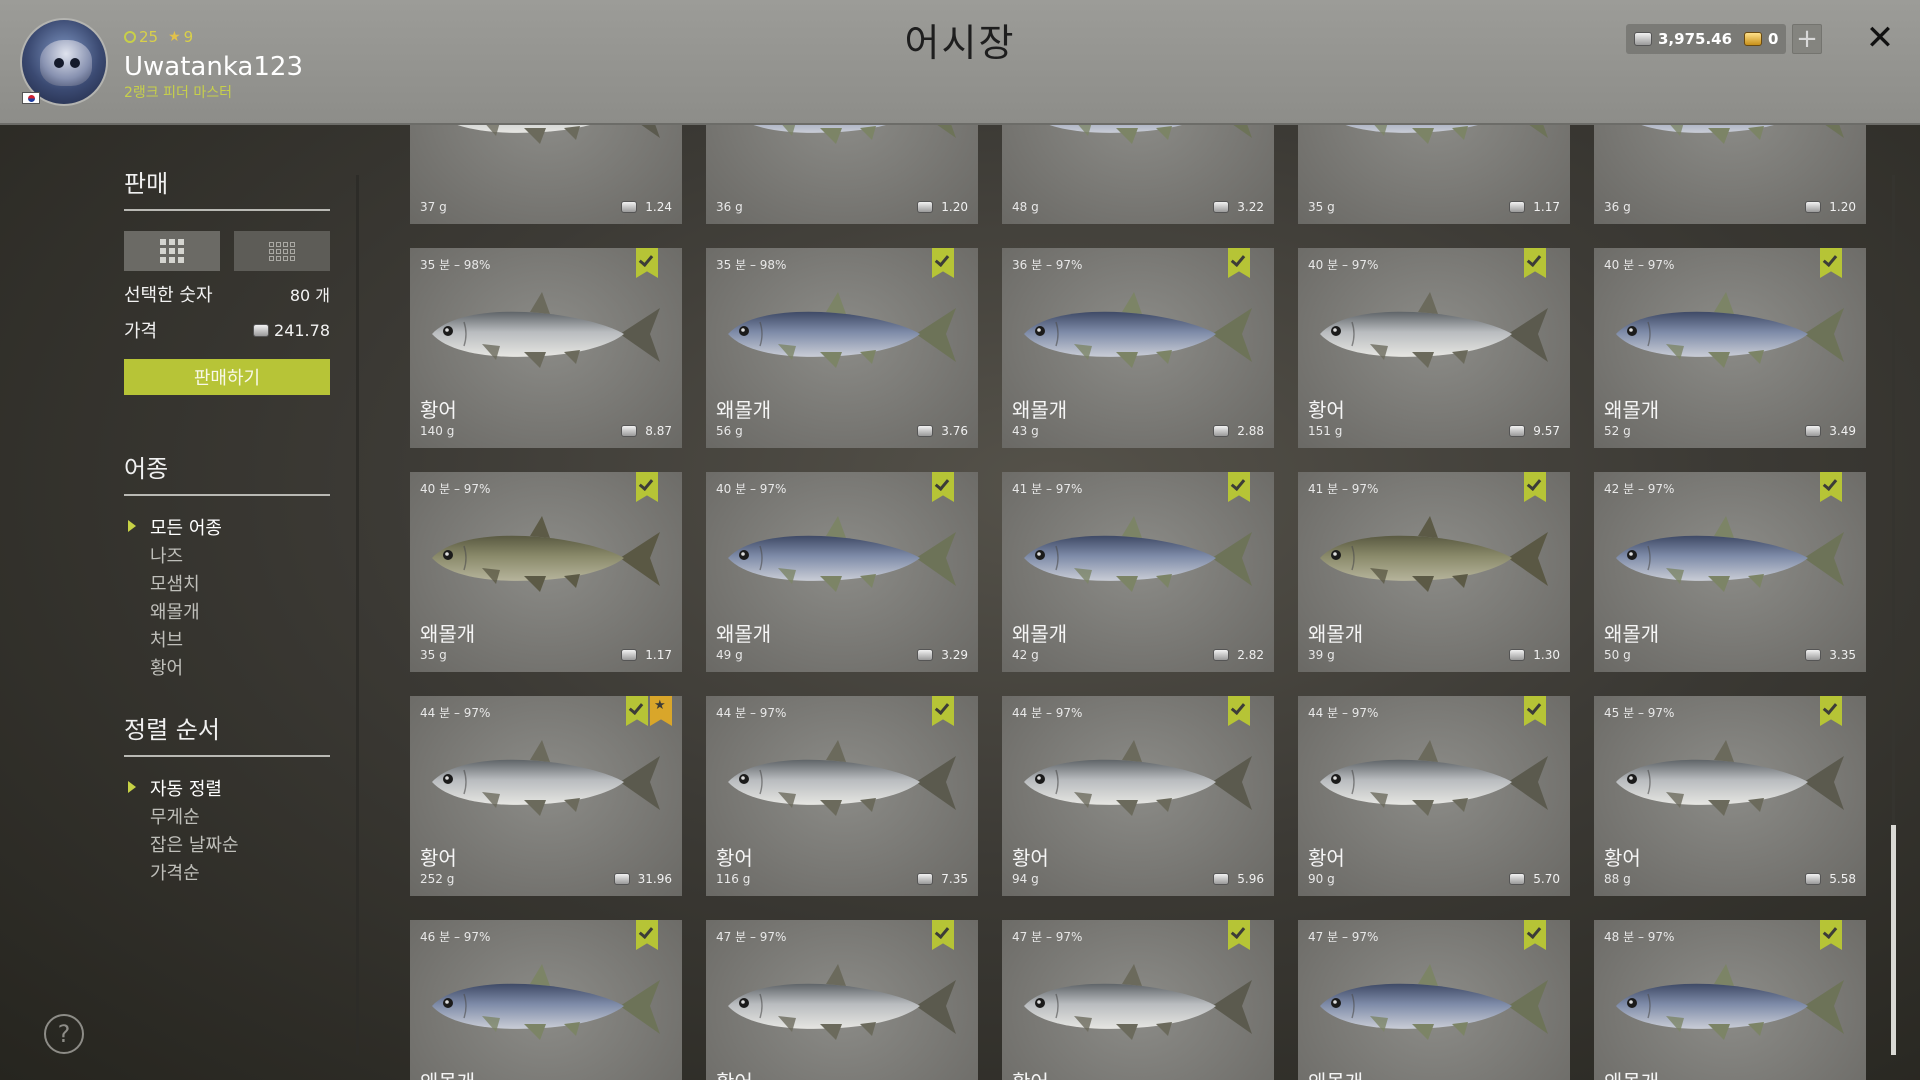 The height and width of the screenshot is (1080, 1920). Describe the element at coordinates (1434, 1000) in the screenshot. I see `fish-card: 47 분 – 97% 왜몰개45 g3.02` at that location.